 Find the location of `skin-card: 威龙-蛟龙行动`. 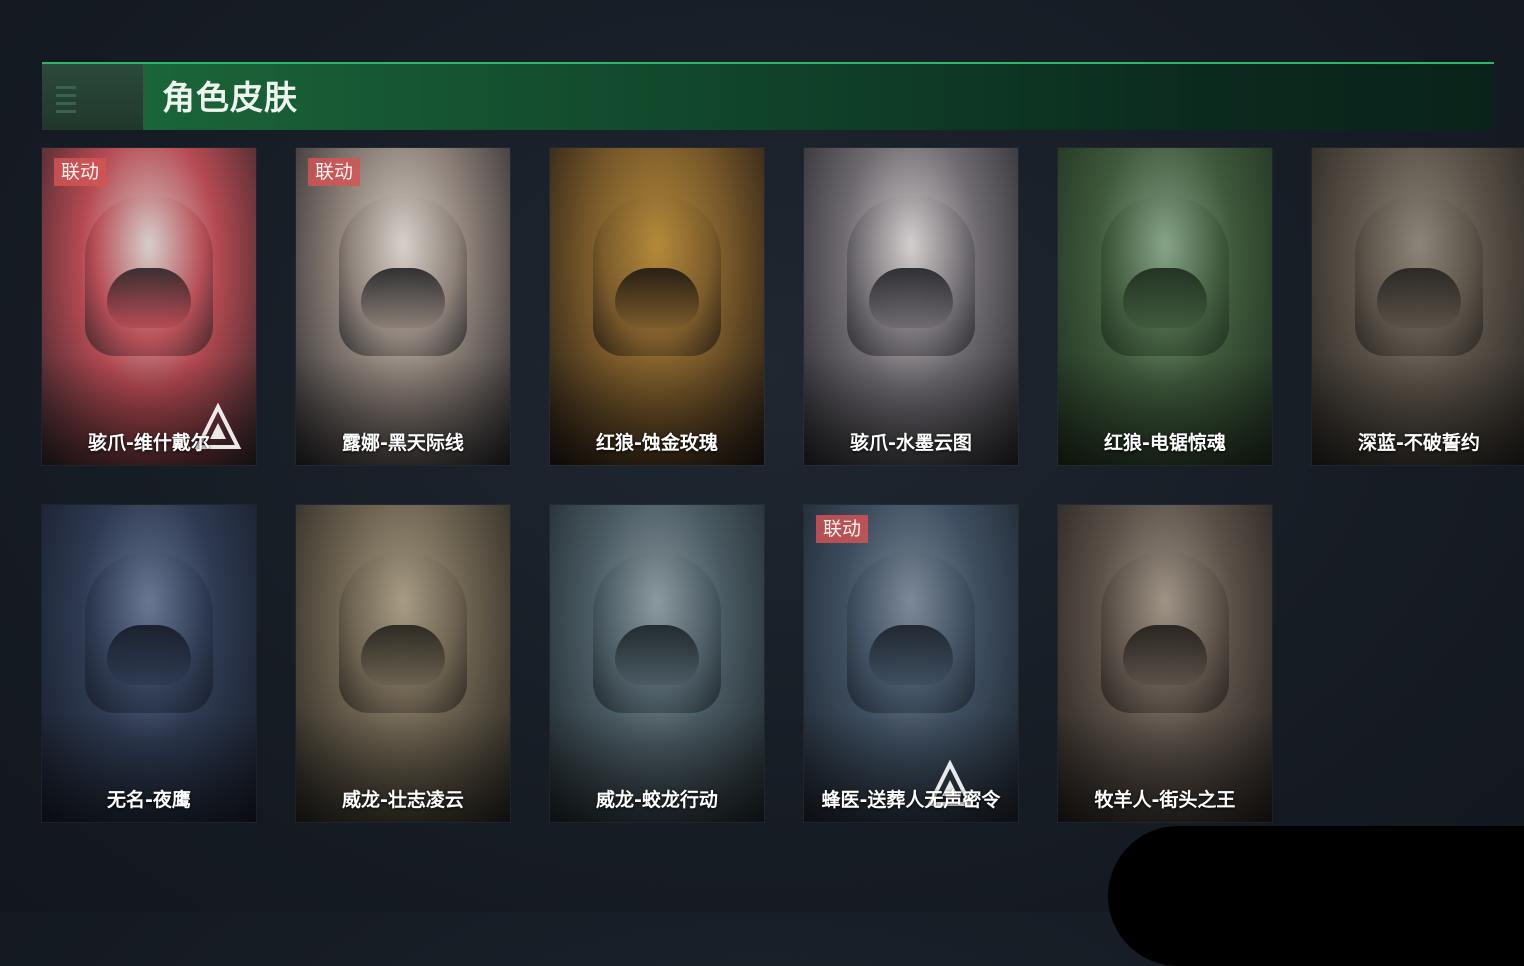

skin-card: 威龙-蛟龙行动 is located at coordinates (657, 663).